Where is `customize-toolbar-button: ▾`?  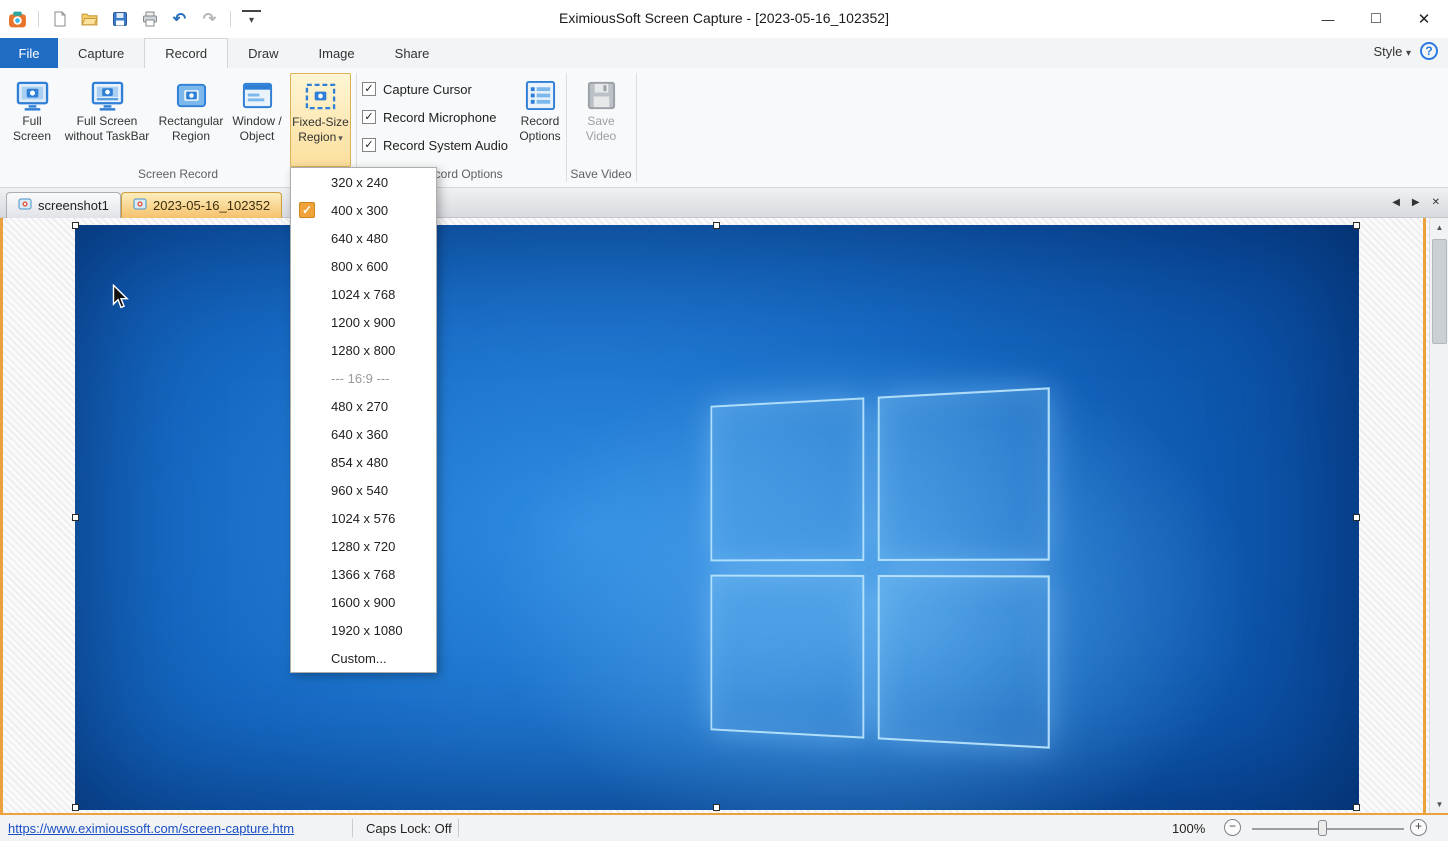
customize-toolbar-button: ▾ is located at coordinates (251, 19).